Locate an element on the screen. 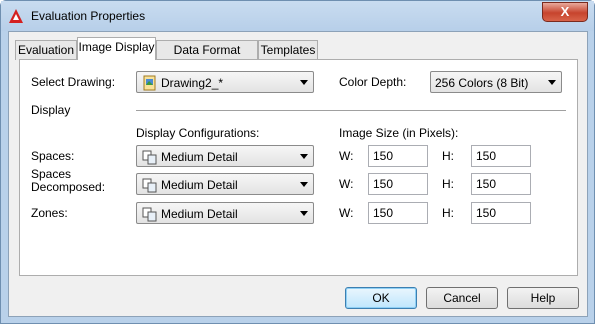 This screenshot has height=324, width=595. tab-templates: Templates is located at coordinates (288, 50).